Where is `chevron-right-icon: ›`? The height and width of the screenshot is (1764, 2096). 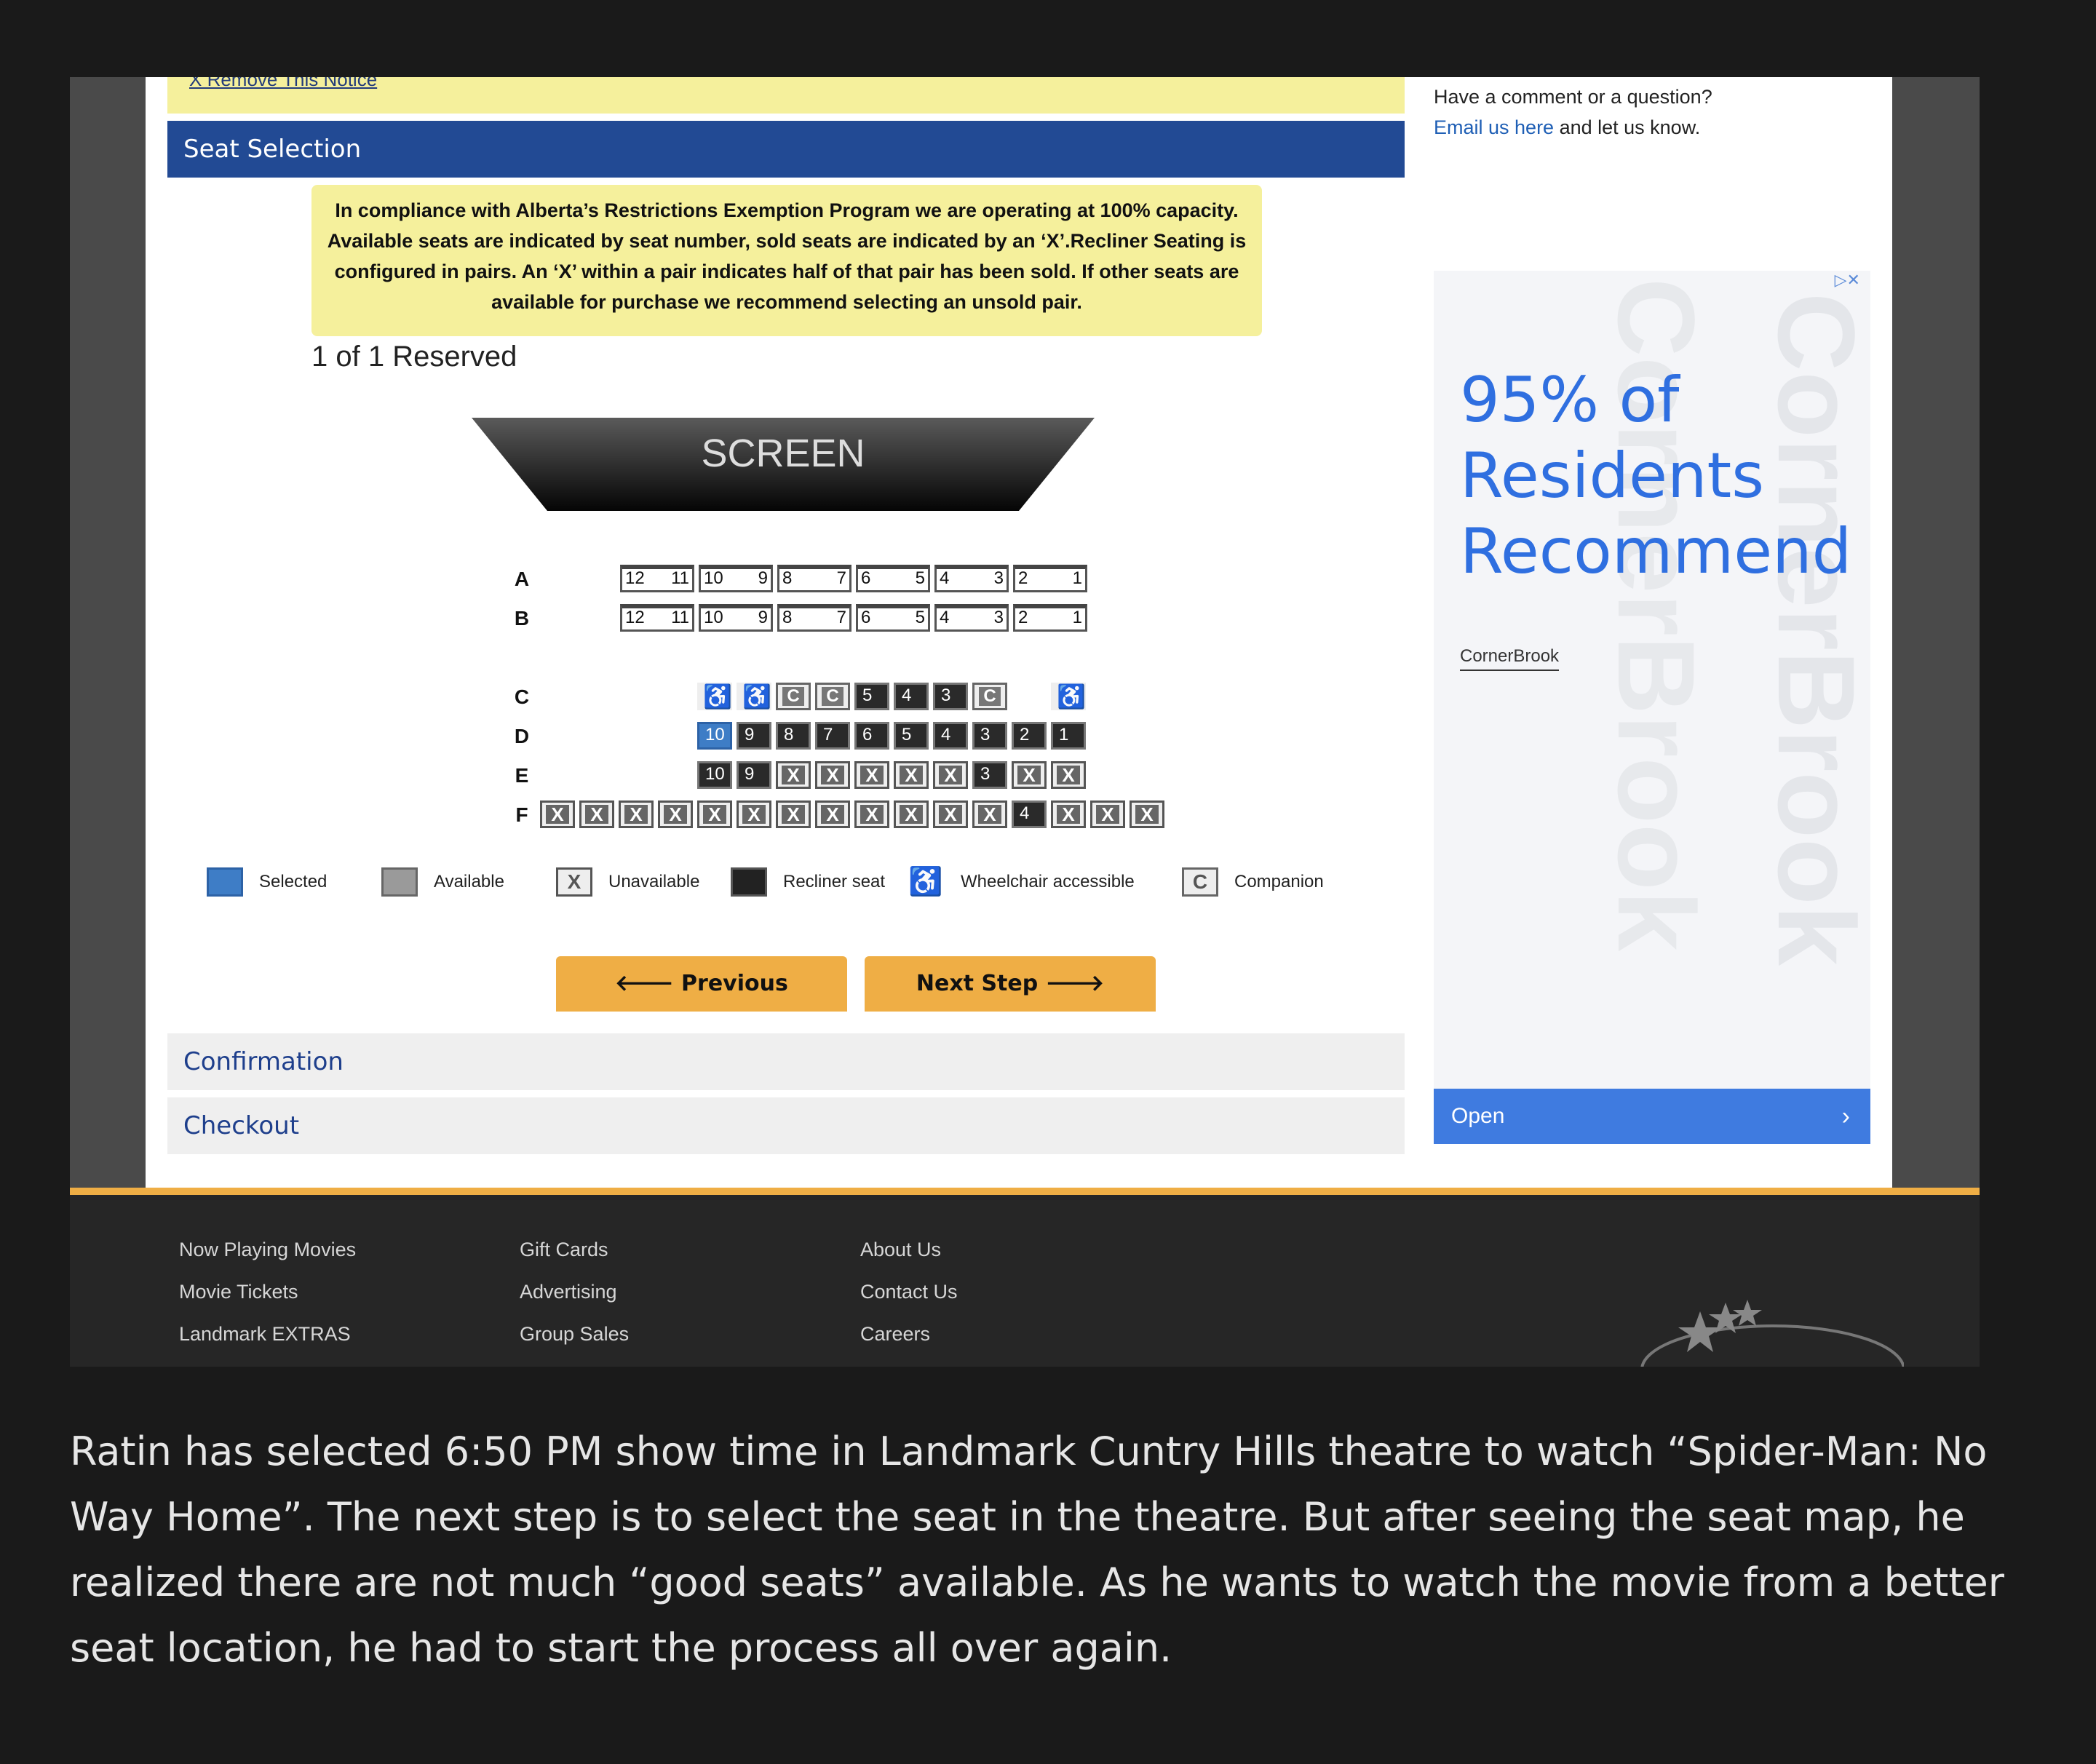
chevron-right-icon: › is located at coordinates (1845, 1116).